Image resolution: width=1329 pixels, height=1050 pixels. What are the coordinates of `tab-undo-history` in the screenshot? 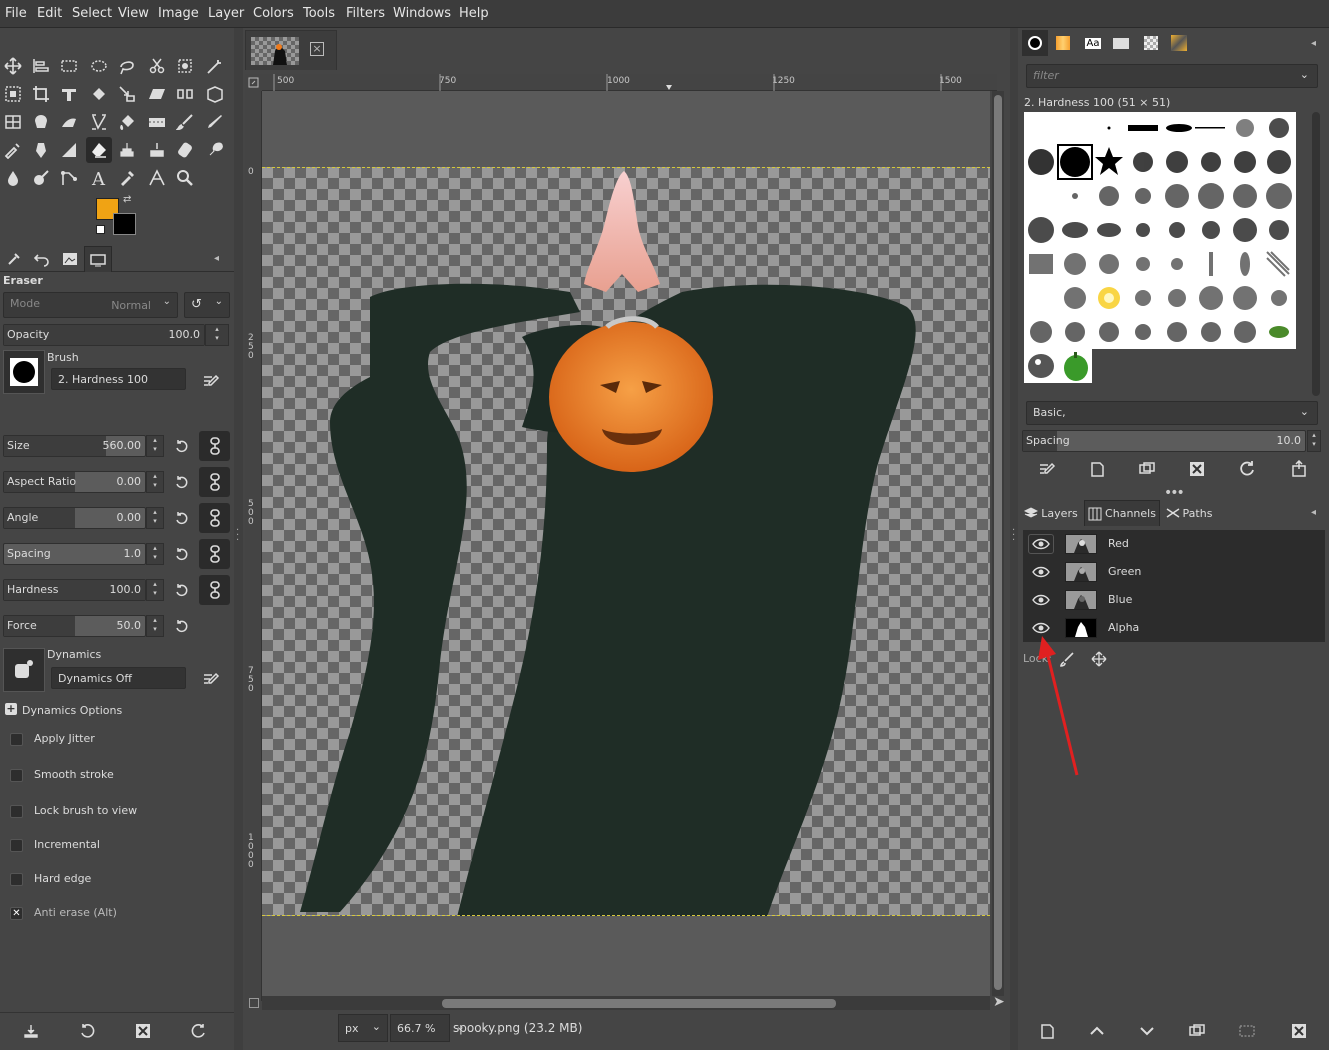 It's located at (42, 259).